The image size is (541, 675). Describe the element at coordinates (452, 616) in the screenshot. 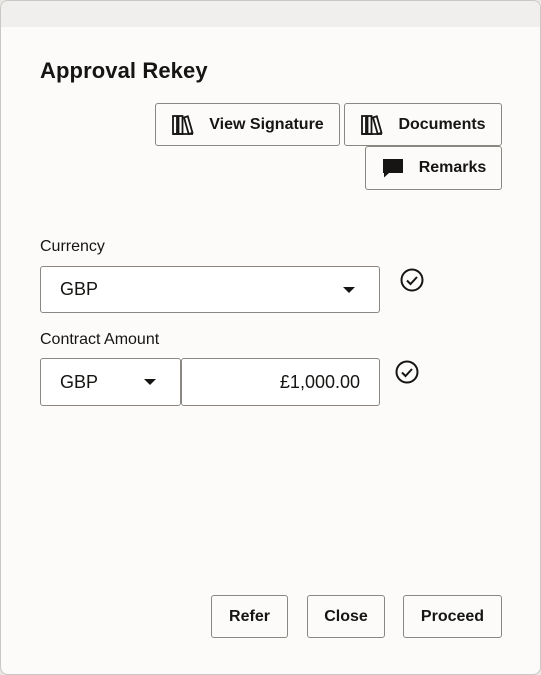

I see `proceed-button: Proceed` at that location.